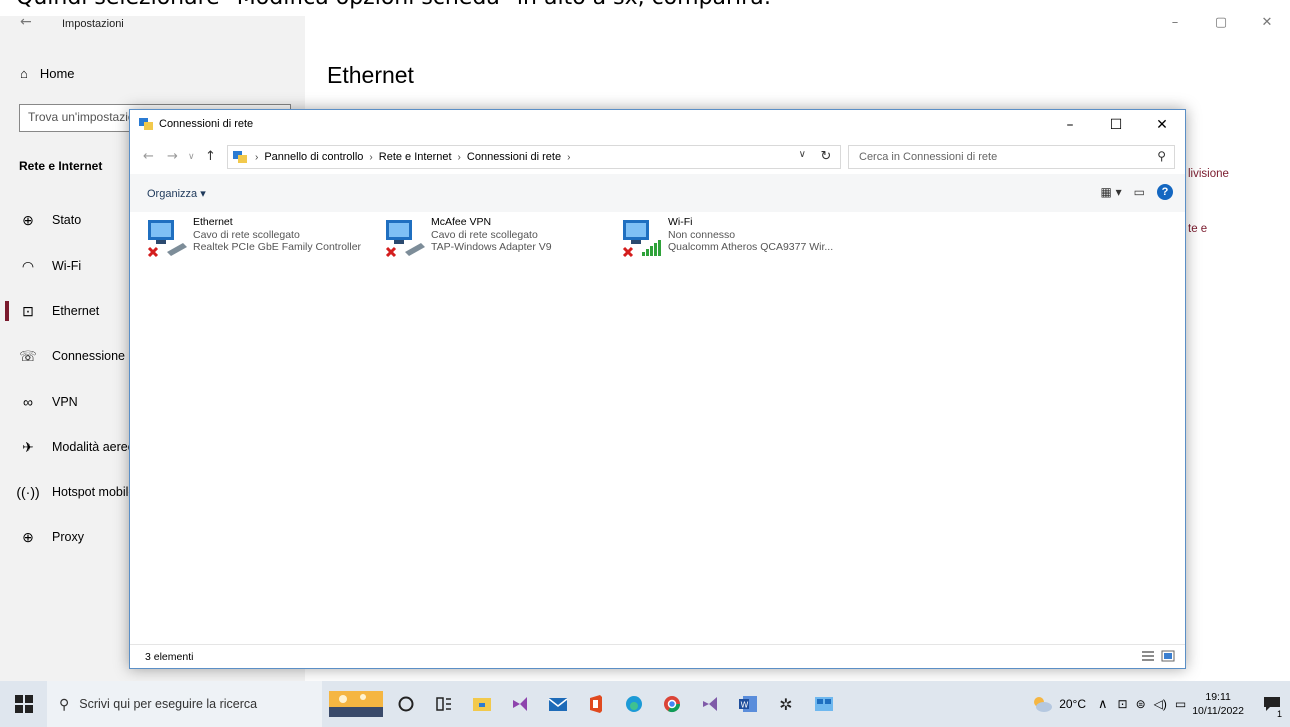 The height and width of the screenshot is (727, 1290). Describe the element at coordinates (634, 704) in the screenshot. I see `edge-browser-icon` at that location.